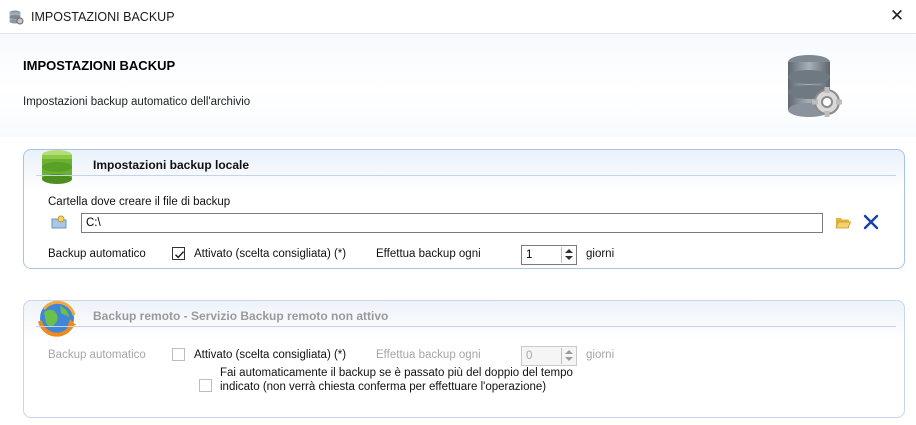 Image resolution: width=916 pixels, height=425 pixels. I want to click on remote-days-unit: giorni, so click(600, 355).